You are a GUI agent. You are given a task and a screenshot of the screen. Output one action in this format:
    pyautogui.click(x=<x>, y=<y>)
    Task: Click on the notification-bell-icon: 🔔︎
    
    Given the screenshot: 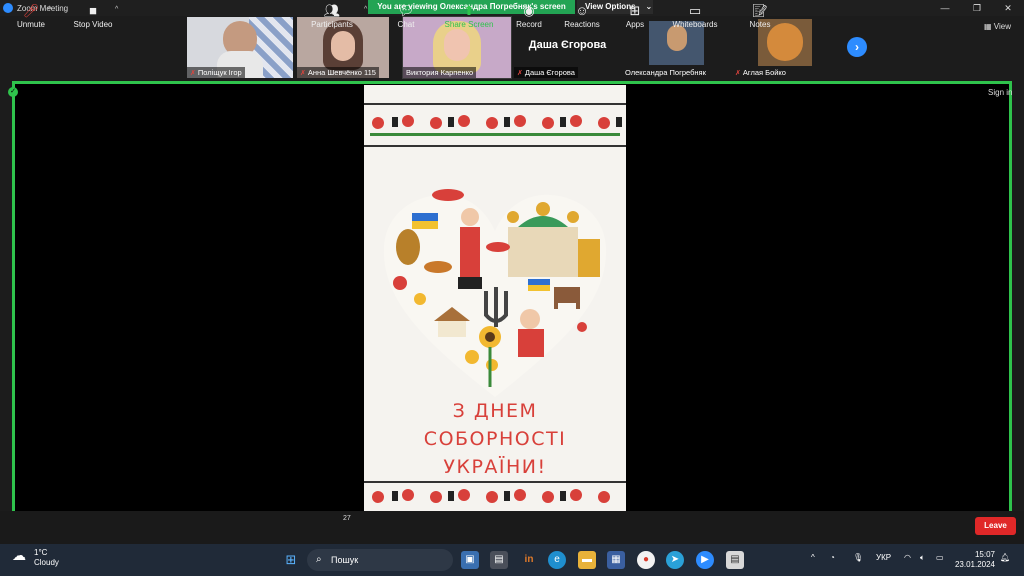 What is the action you would take?
    pyautogui.click(x=1005, y=557)
    